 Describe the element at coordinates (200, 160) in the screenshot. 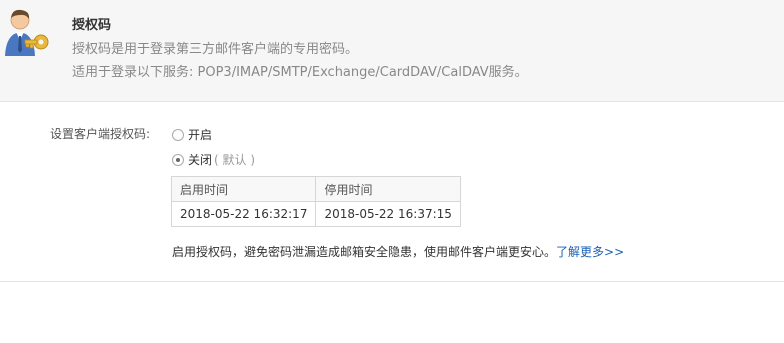

I see `radio-disable-label: 关闭` at that location.